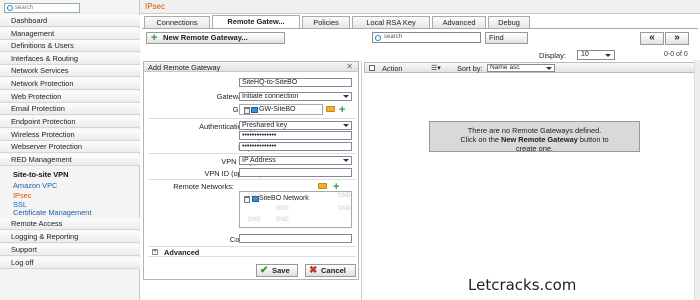  I want to click on sort-by-label: Sort by:, so click(470, 68).